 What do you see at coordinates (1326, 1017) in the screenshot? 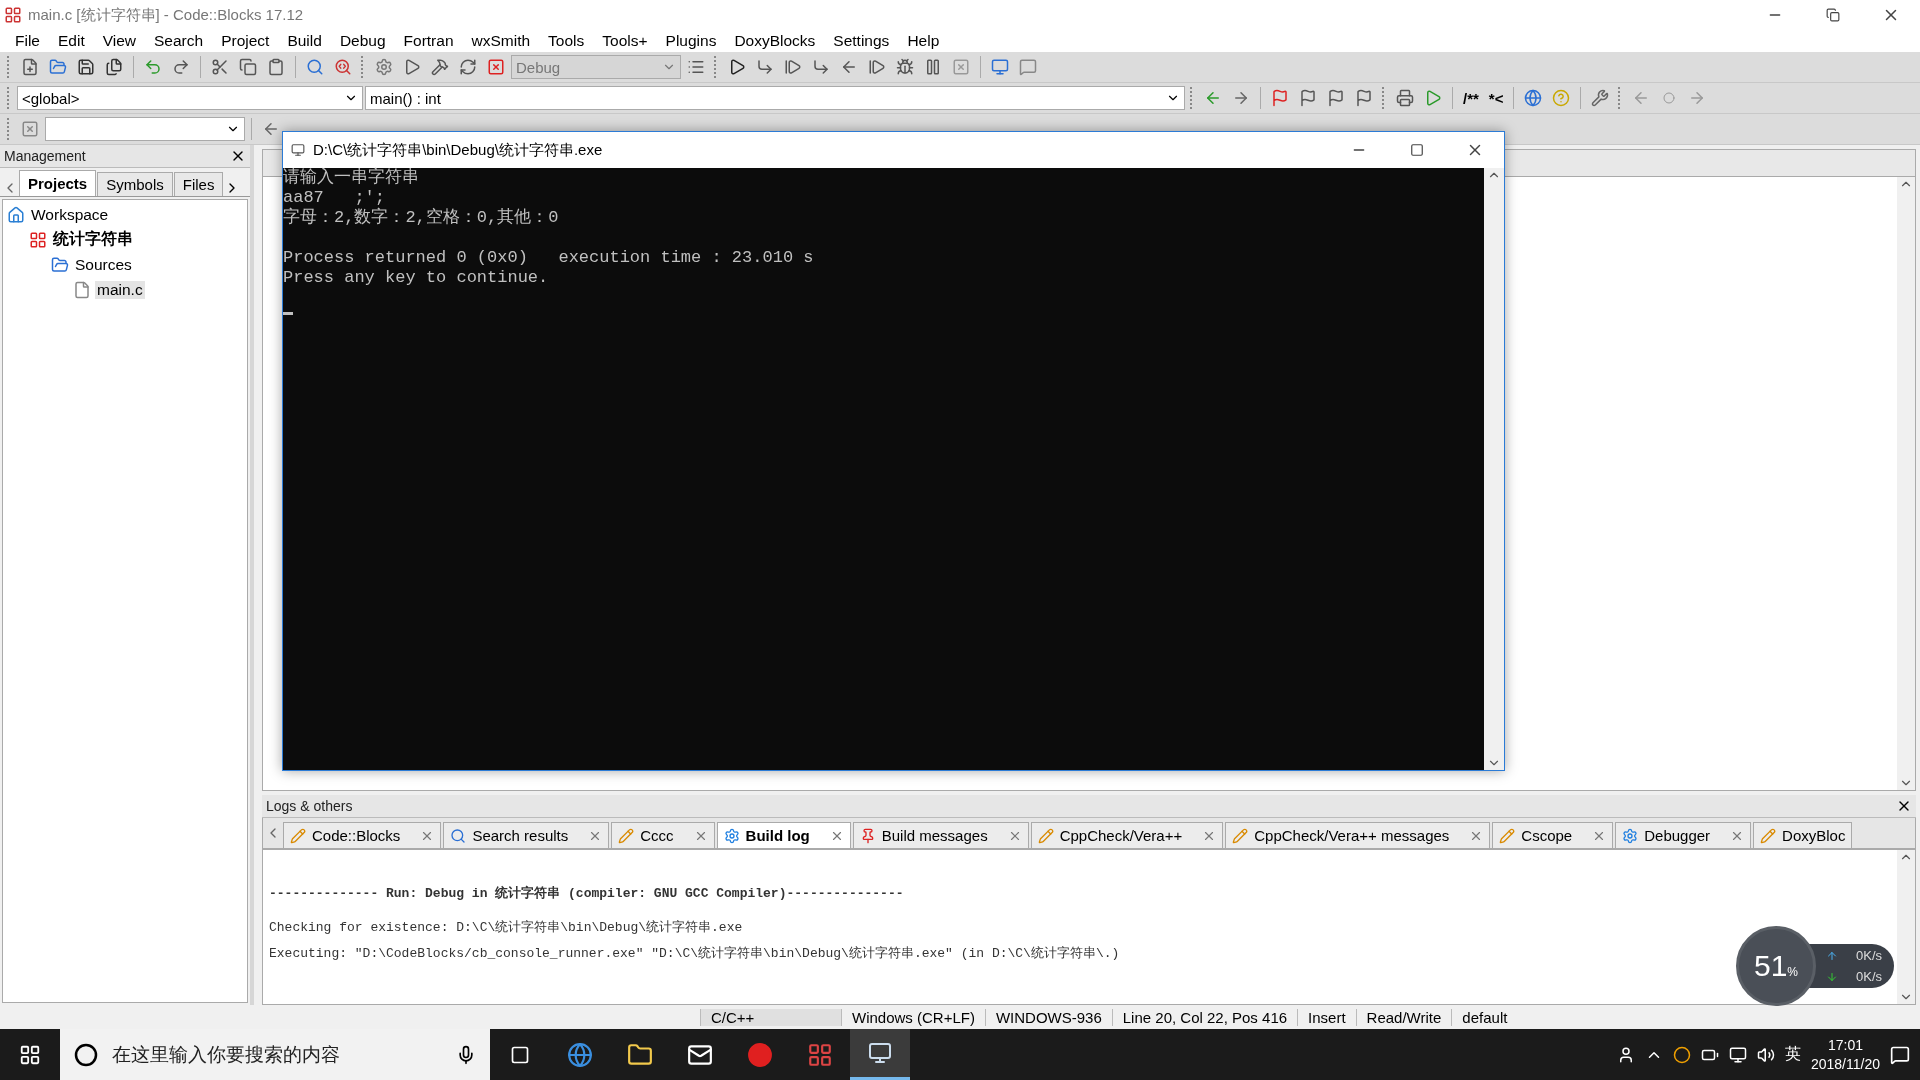
I see `status-field: Insert` at bounding box center [1326, 1017].